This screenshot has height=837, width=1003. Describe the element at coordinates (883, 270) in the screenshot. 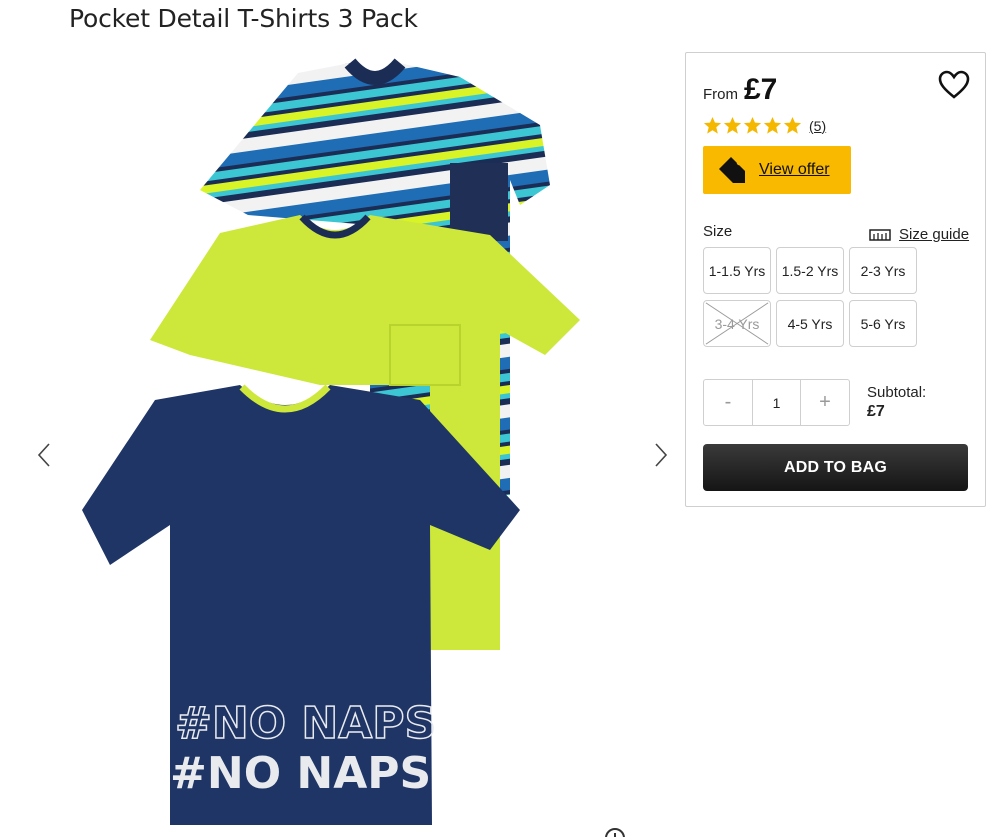

I see `size-option: 2-3 Yrs` at that location.